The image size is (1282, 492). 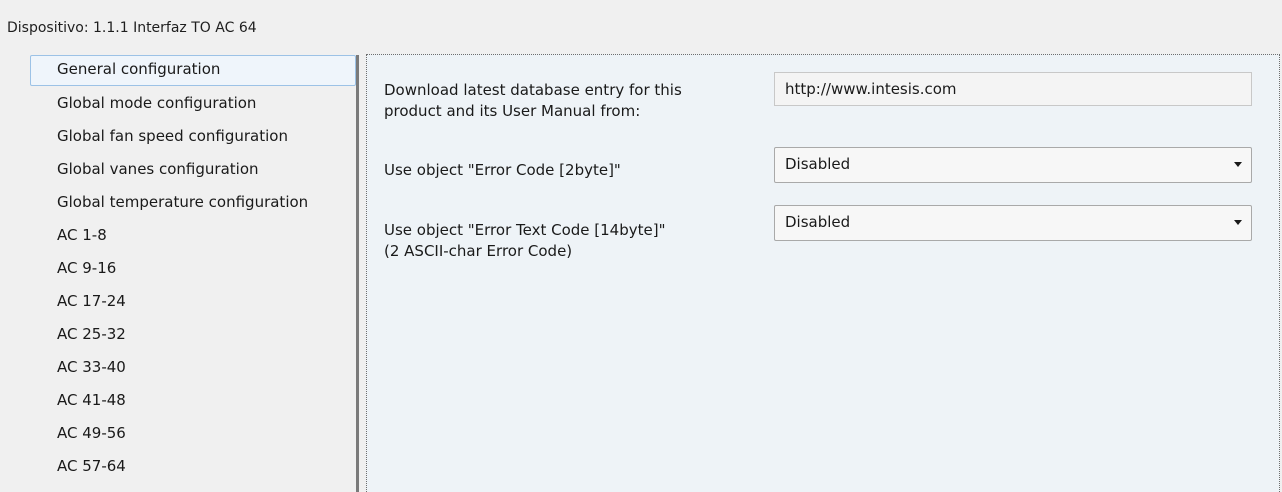 I want to click on error-text-code-label-line2: (2 ASCII-char Error Code), so click(x=478, y=251).